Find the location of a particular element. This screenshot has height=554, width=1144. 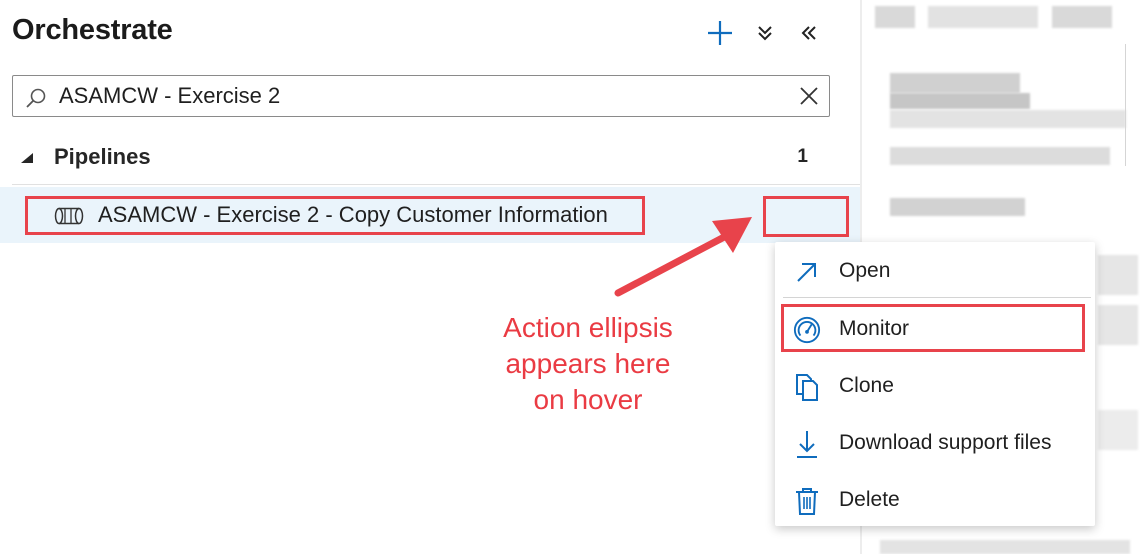

menu-item-open: Open is located at coordinates (935, 271).